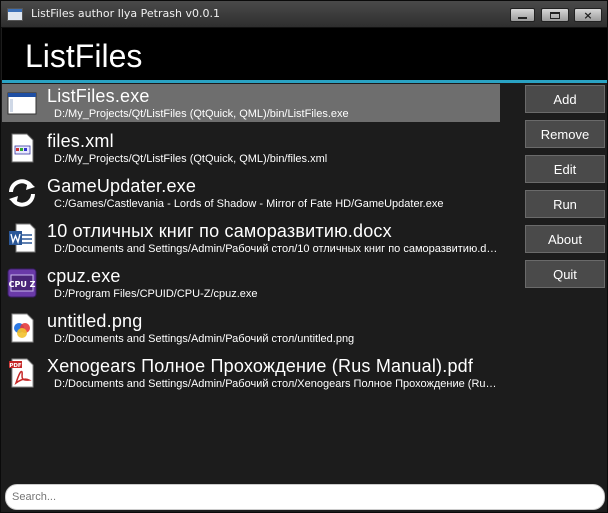 The width and height of the screenshot is (608, 513). Describe the element at coordinates (522, 15) in the screenshot. I see `minimize-button` at that location.